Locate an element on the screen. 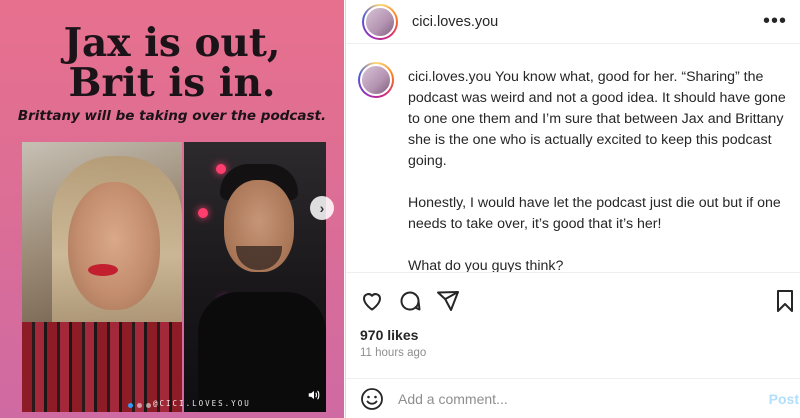 Image resolution: width=800 pixels, height=418 pixels. photo-brittany is located at coordinates (102, 277).